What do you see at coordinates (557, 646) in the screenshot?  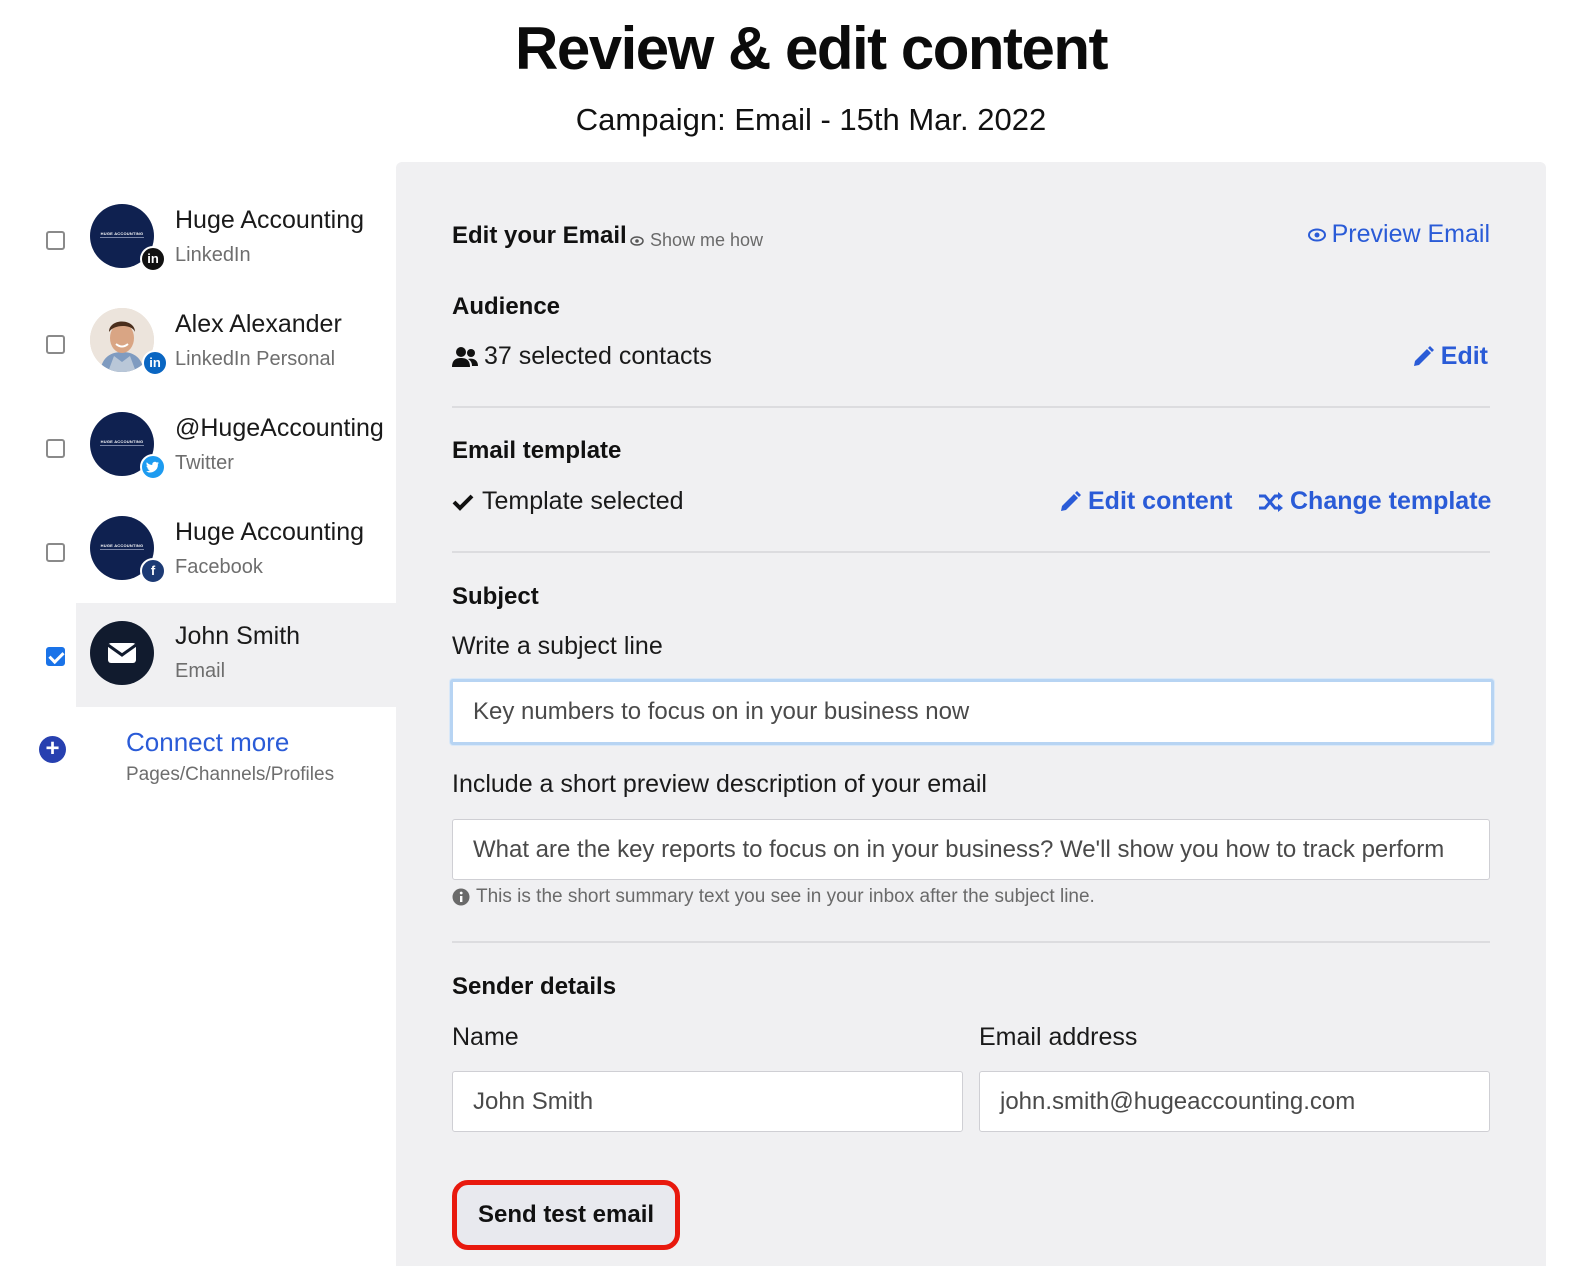 I see `subject-line-label: Write a subject line` at bounding box center [557, 646].